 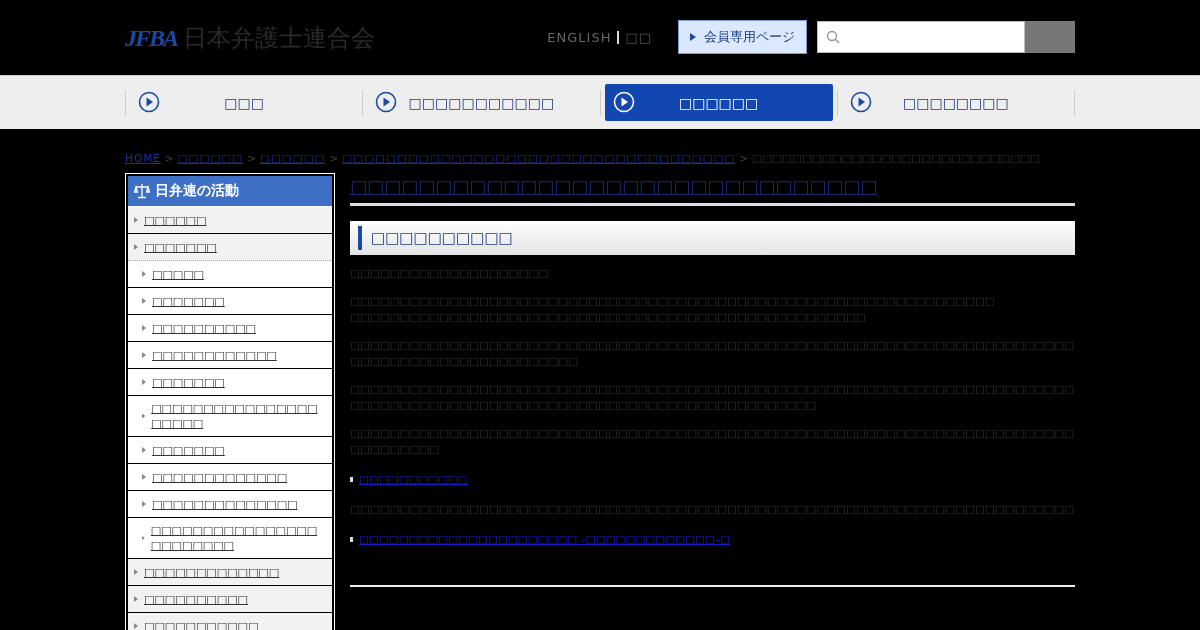 What do you see at coordinates (230, 477) in the screenshot?
I see `sidebar-subitem: □□□□□□□□□□□□□` at bounding box center [230, 477].